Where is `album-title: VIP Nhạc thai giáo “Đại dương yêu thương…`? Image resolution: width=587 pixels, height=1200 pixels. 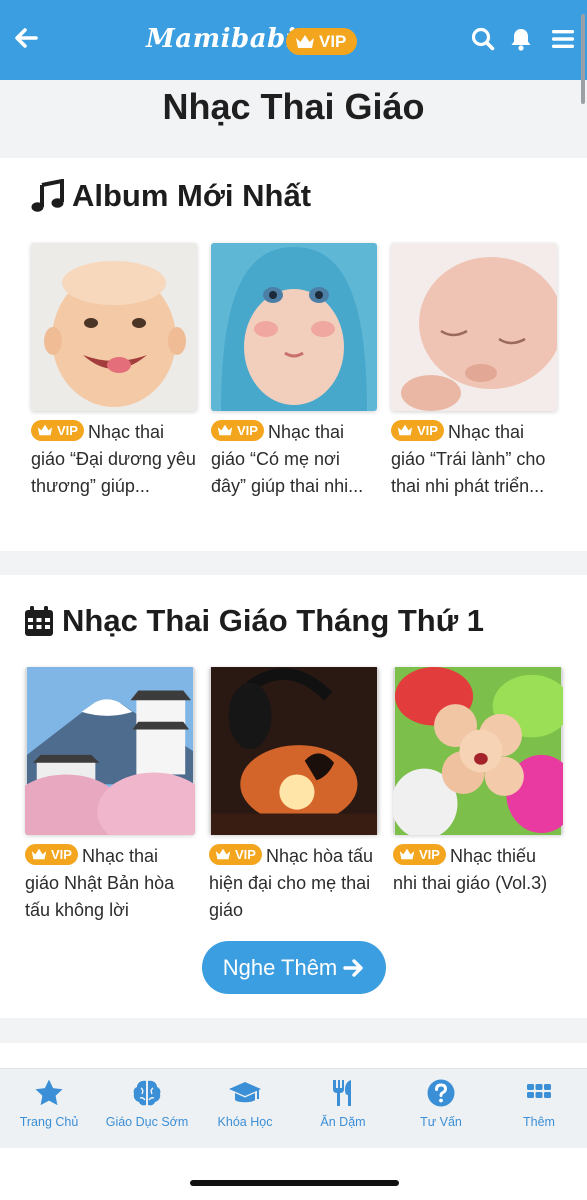 album-title: VIP Nhạc thai giáo “Đại dương yêu thương… is located at coordinates (115, 459).